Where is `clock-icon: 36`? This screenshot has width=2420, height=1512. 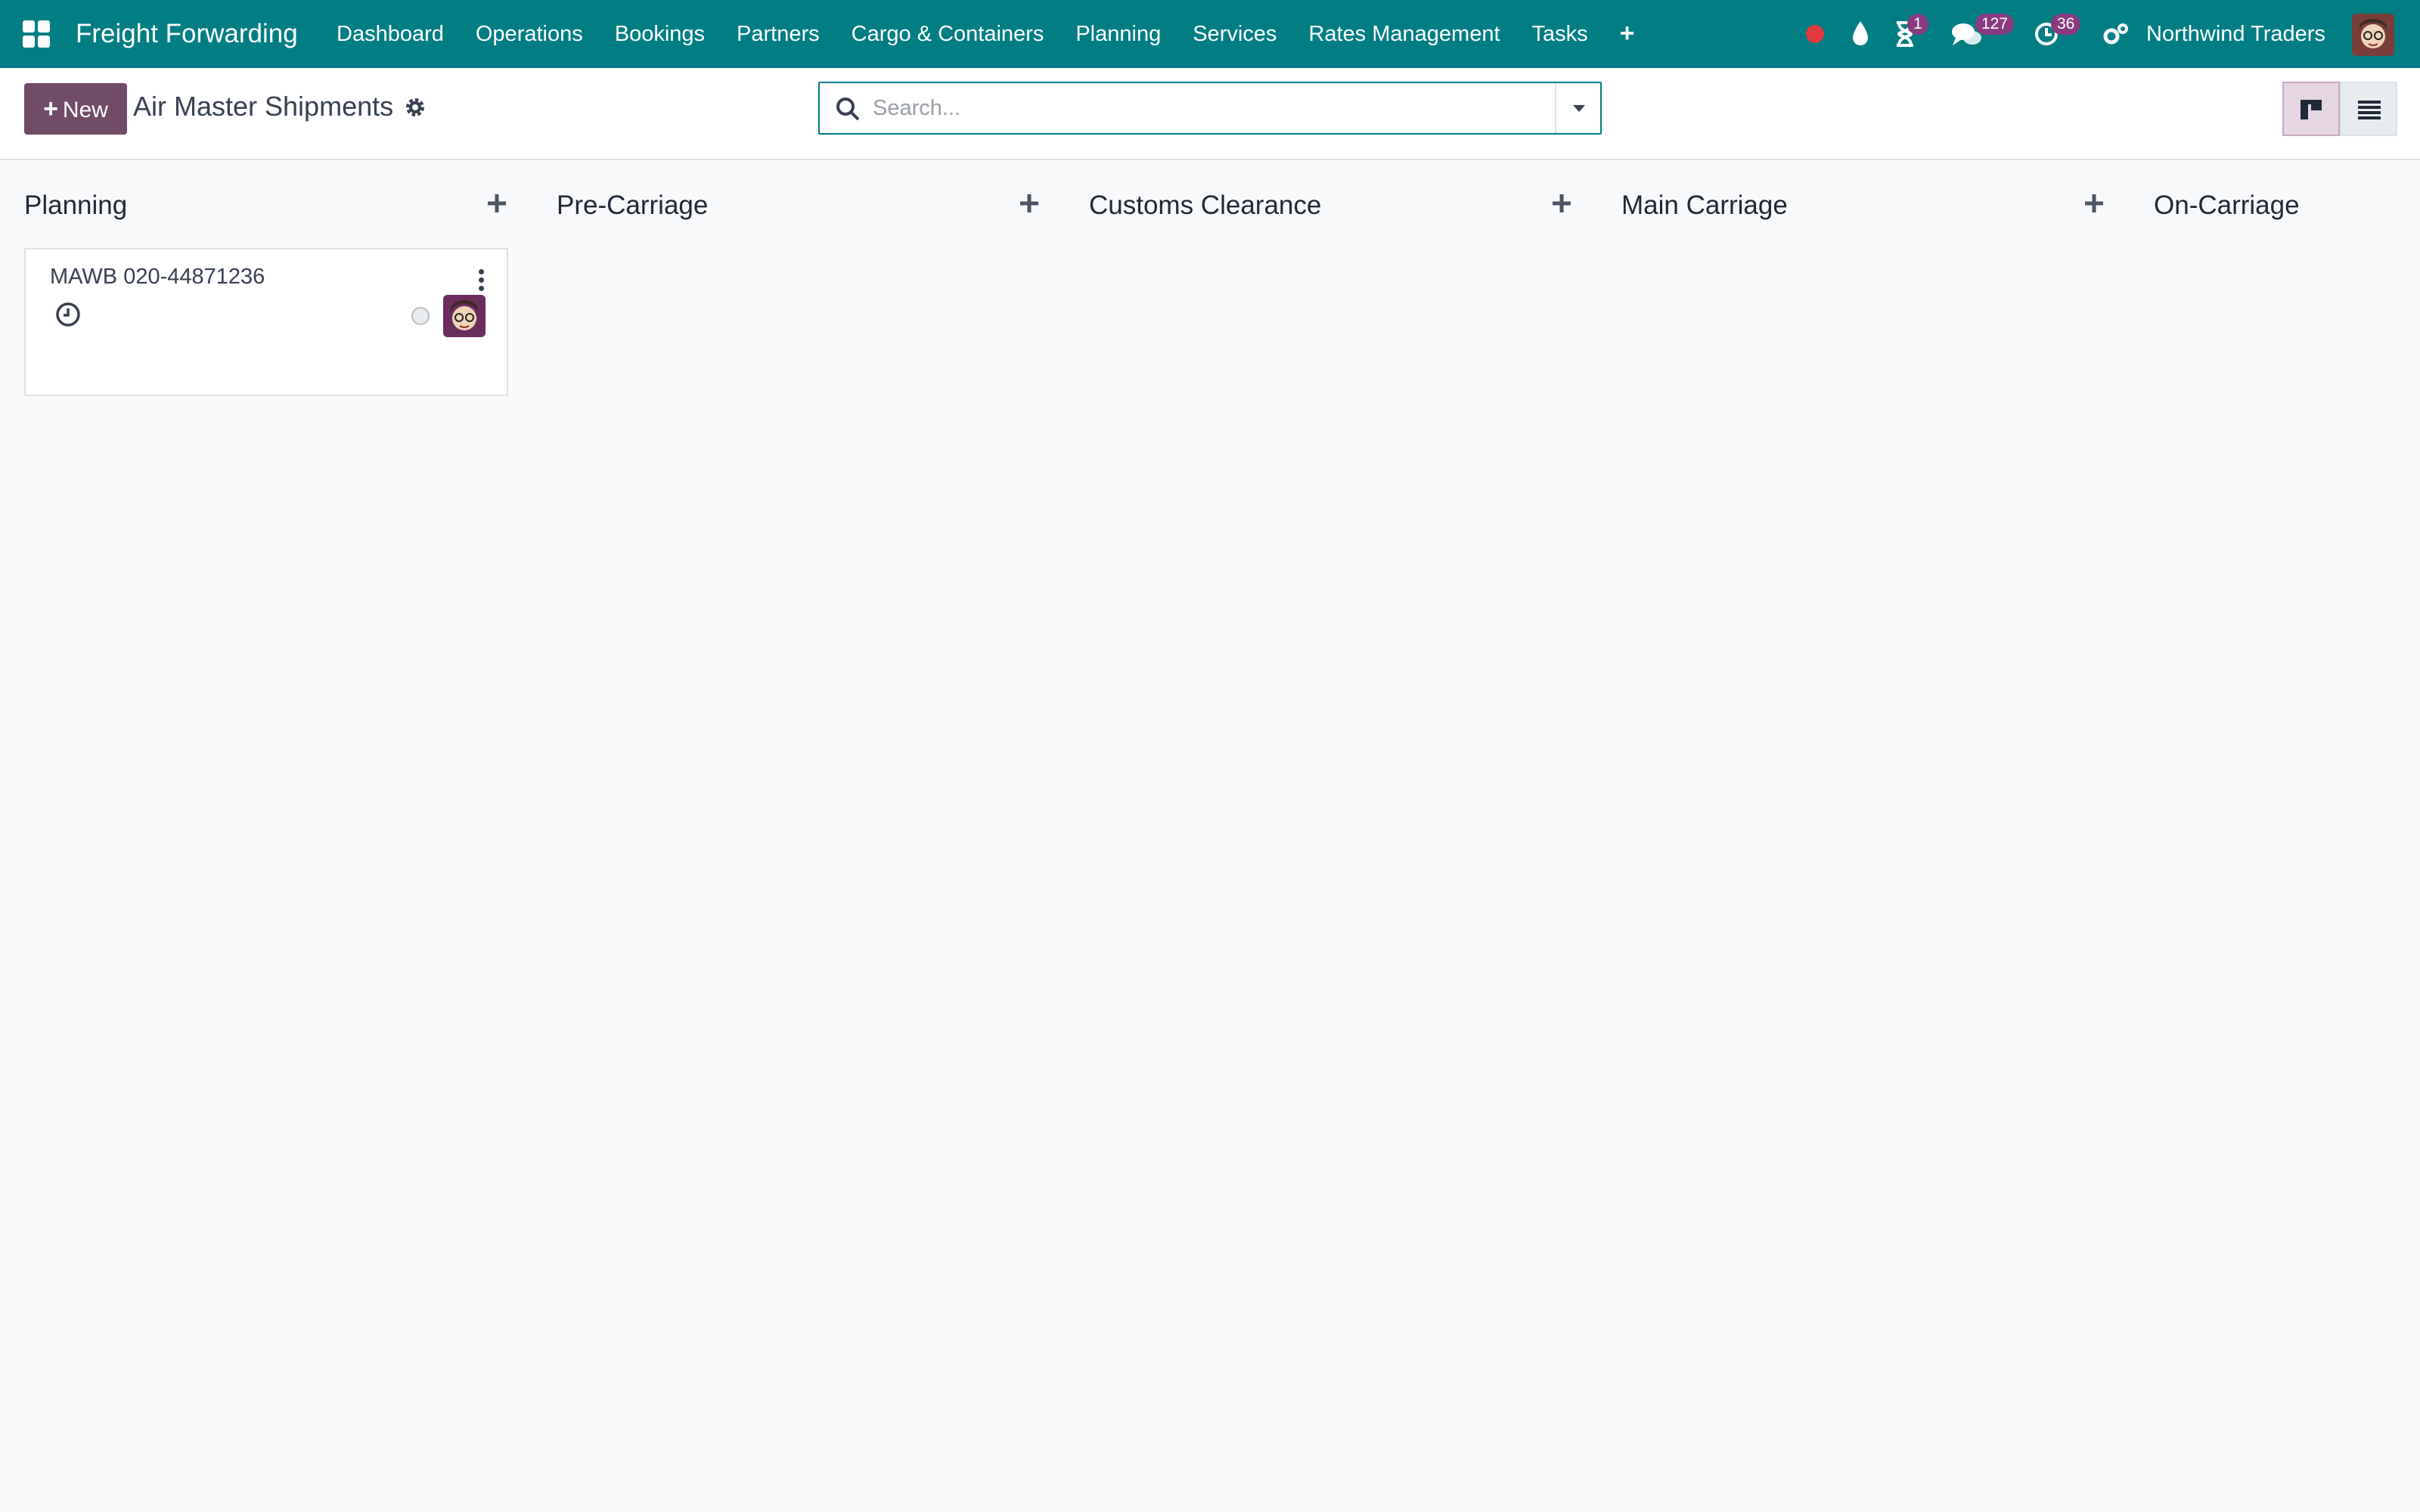
clock-icon: 36 is located at coordinates (2069, 34).